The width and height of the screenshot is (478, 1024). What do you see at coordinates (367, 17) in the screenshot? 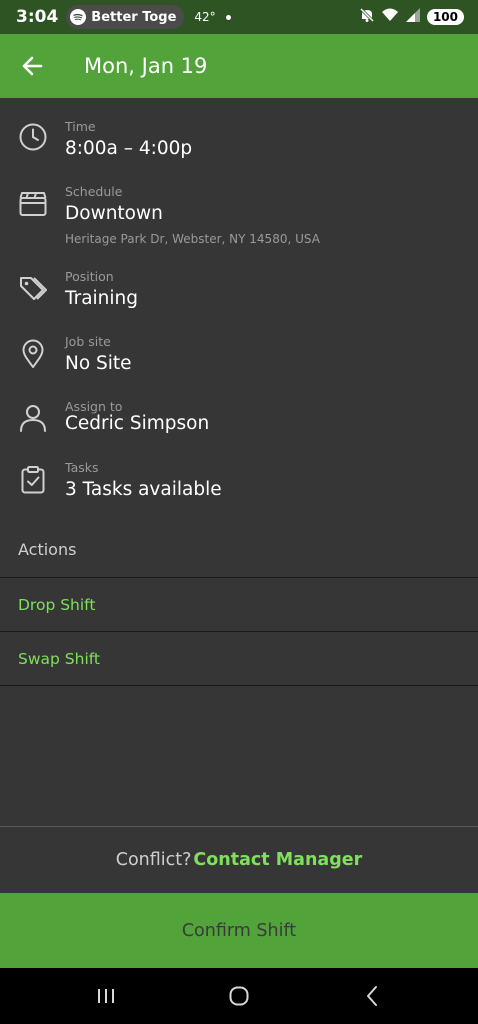
I see `mute-icon` at bounding box center [367, 17].